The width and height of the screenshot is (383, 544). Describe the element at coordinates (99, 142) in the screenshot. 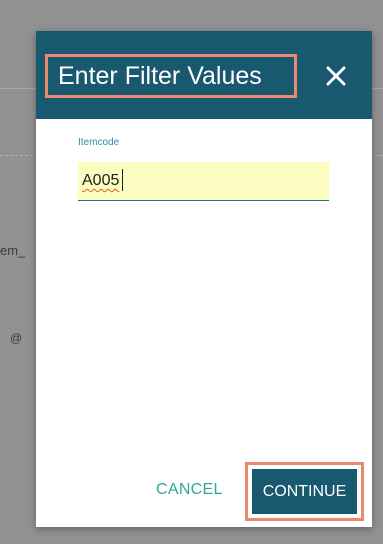

I see `itemcode-label: Itemcode` at that location.